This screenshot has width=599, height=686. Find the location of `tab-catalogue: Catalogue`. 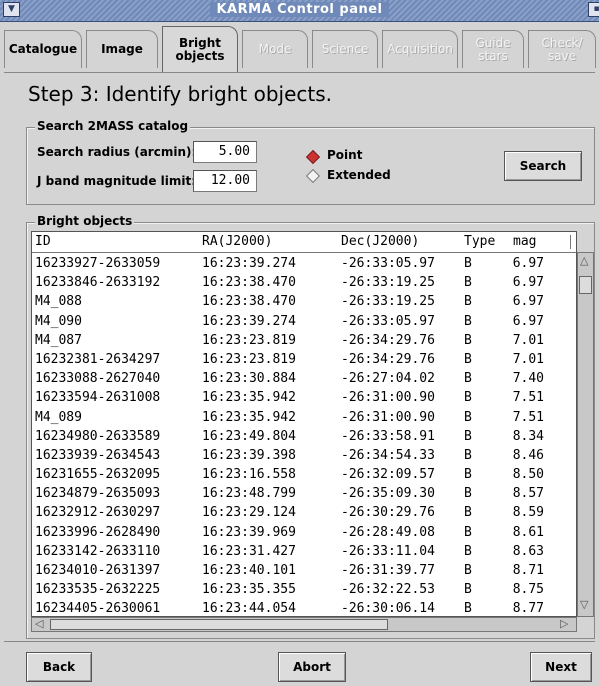

tab-catalogue: Catalogue is located at coordinates (43, 49).